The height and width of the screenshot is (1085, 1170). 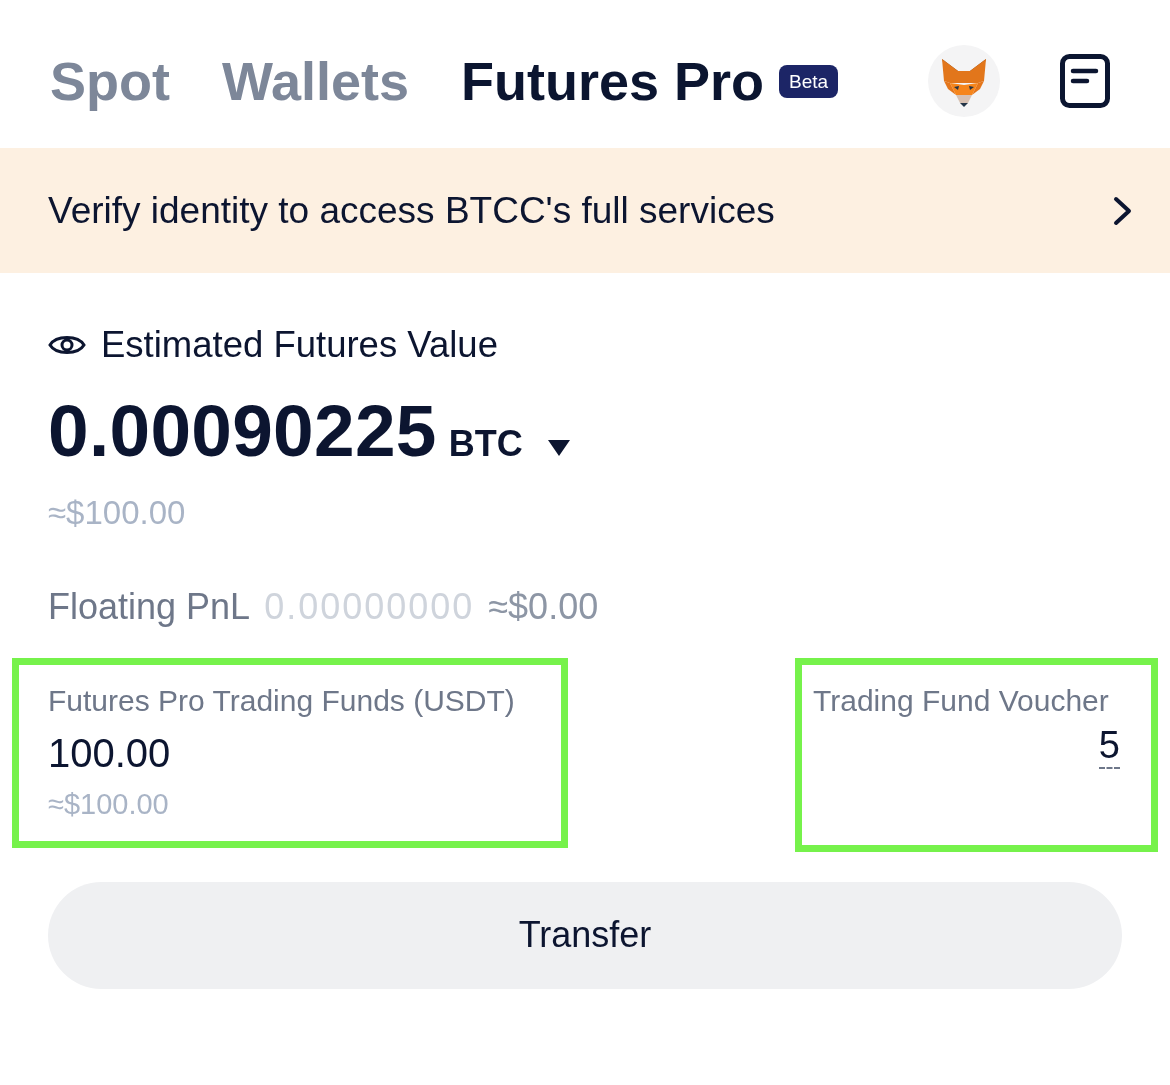 I want to click on banner-text: Verify identity to access BTCC's full services, so click(x=411, y=210).